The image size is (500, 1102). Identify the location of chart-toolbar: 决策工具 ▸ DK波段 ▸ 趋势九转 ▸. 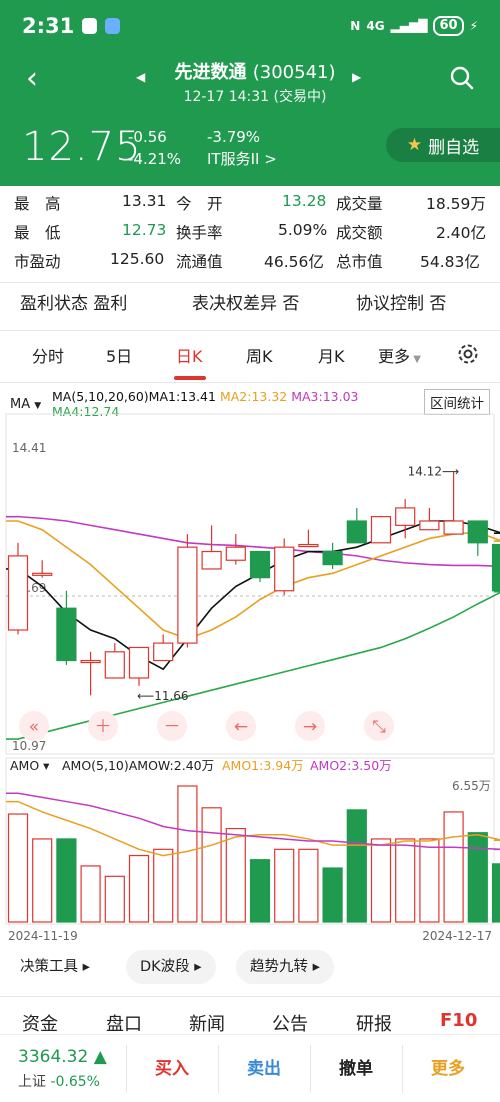
(250, 967).